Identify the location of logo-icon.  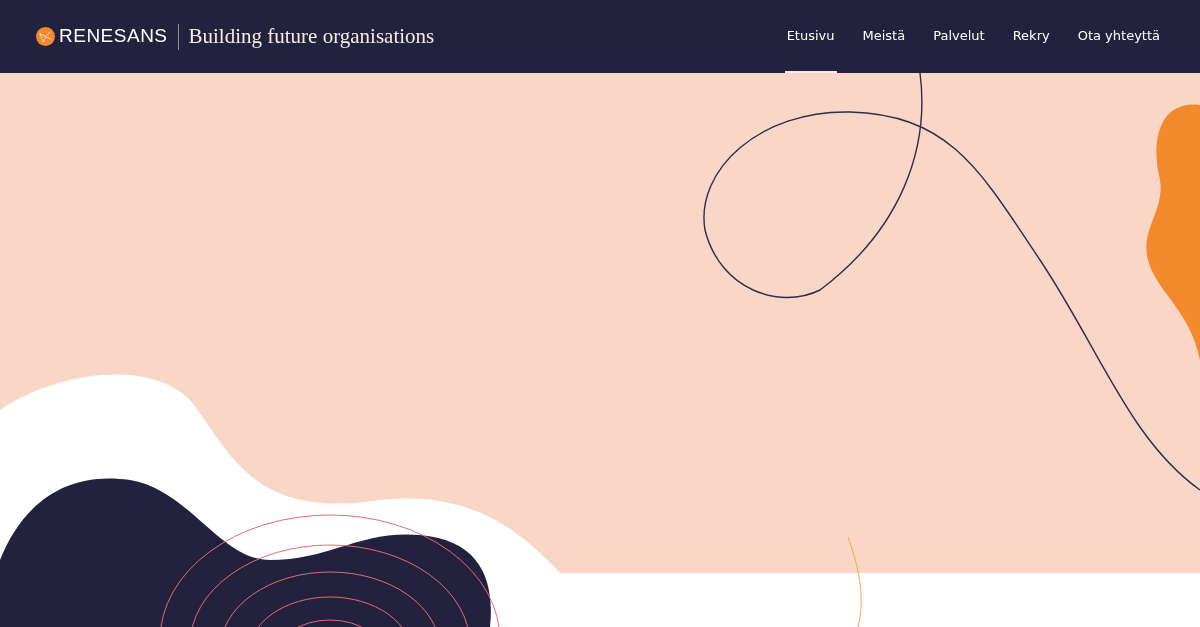
(45, 36).